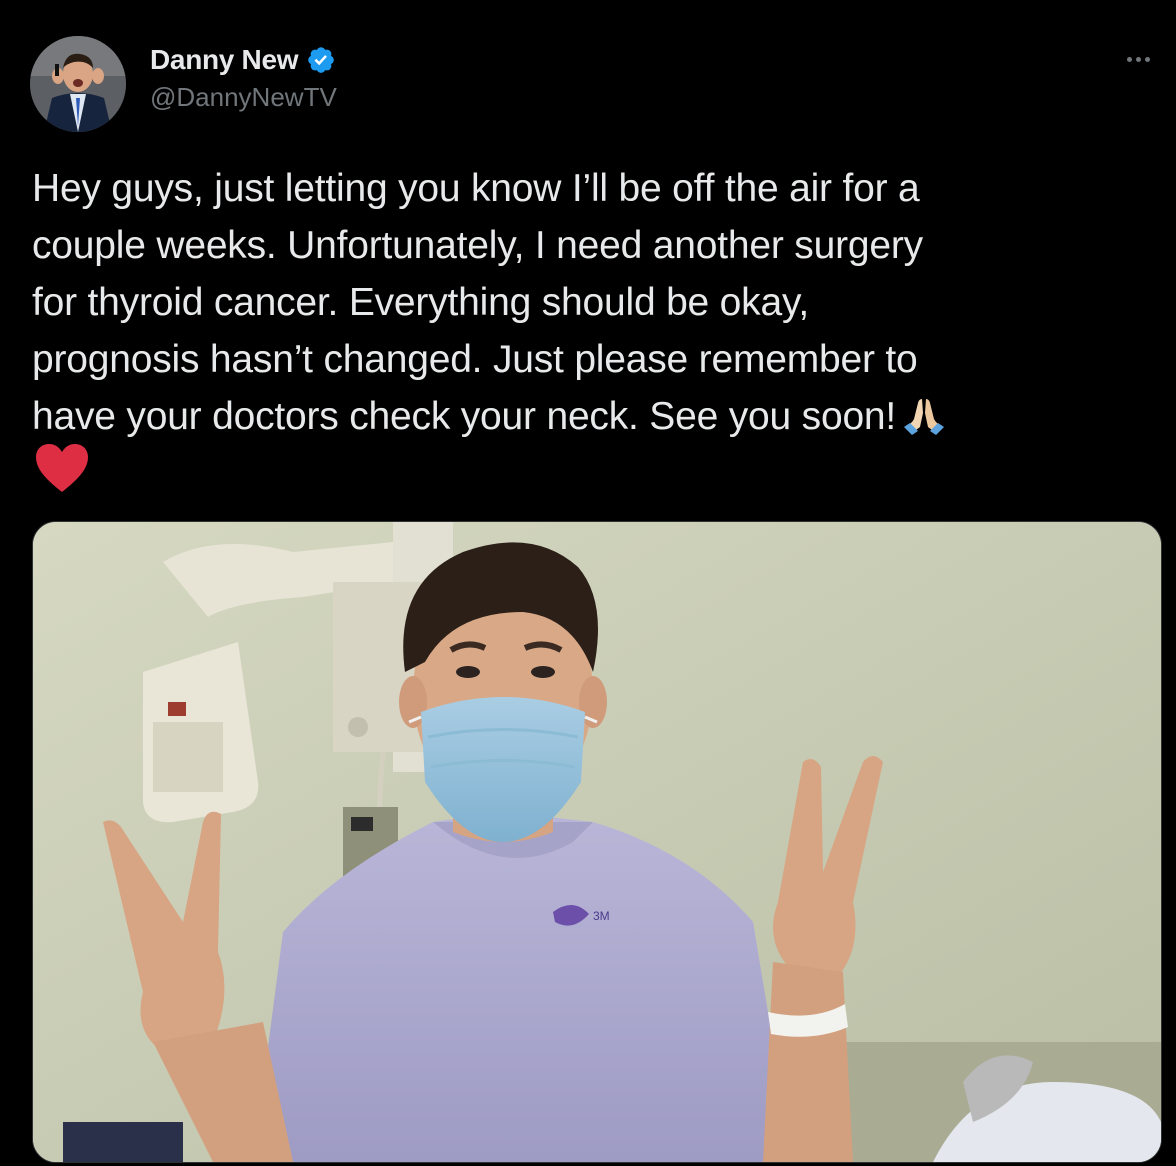 The width and height of the screenshot is (1176, 1166). What do you see at coordinates (224, 60) in the screenshot?
I see `display-name: Danny New` at bounding box center [224, 60].